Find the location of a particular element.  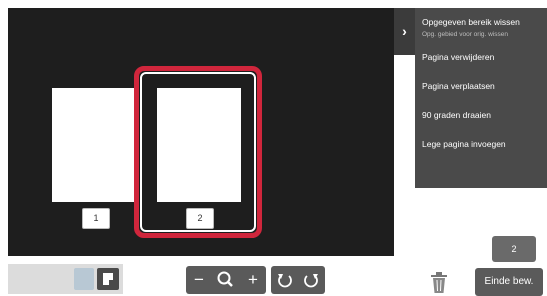

selected-page-frame is located at coordinates (198, 152).